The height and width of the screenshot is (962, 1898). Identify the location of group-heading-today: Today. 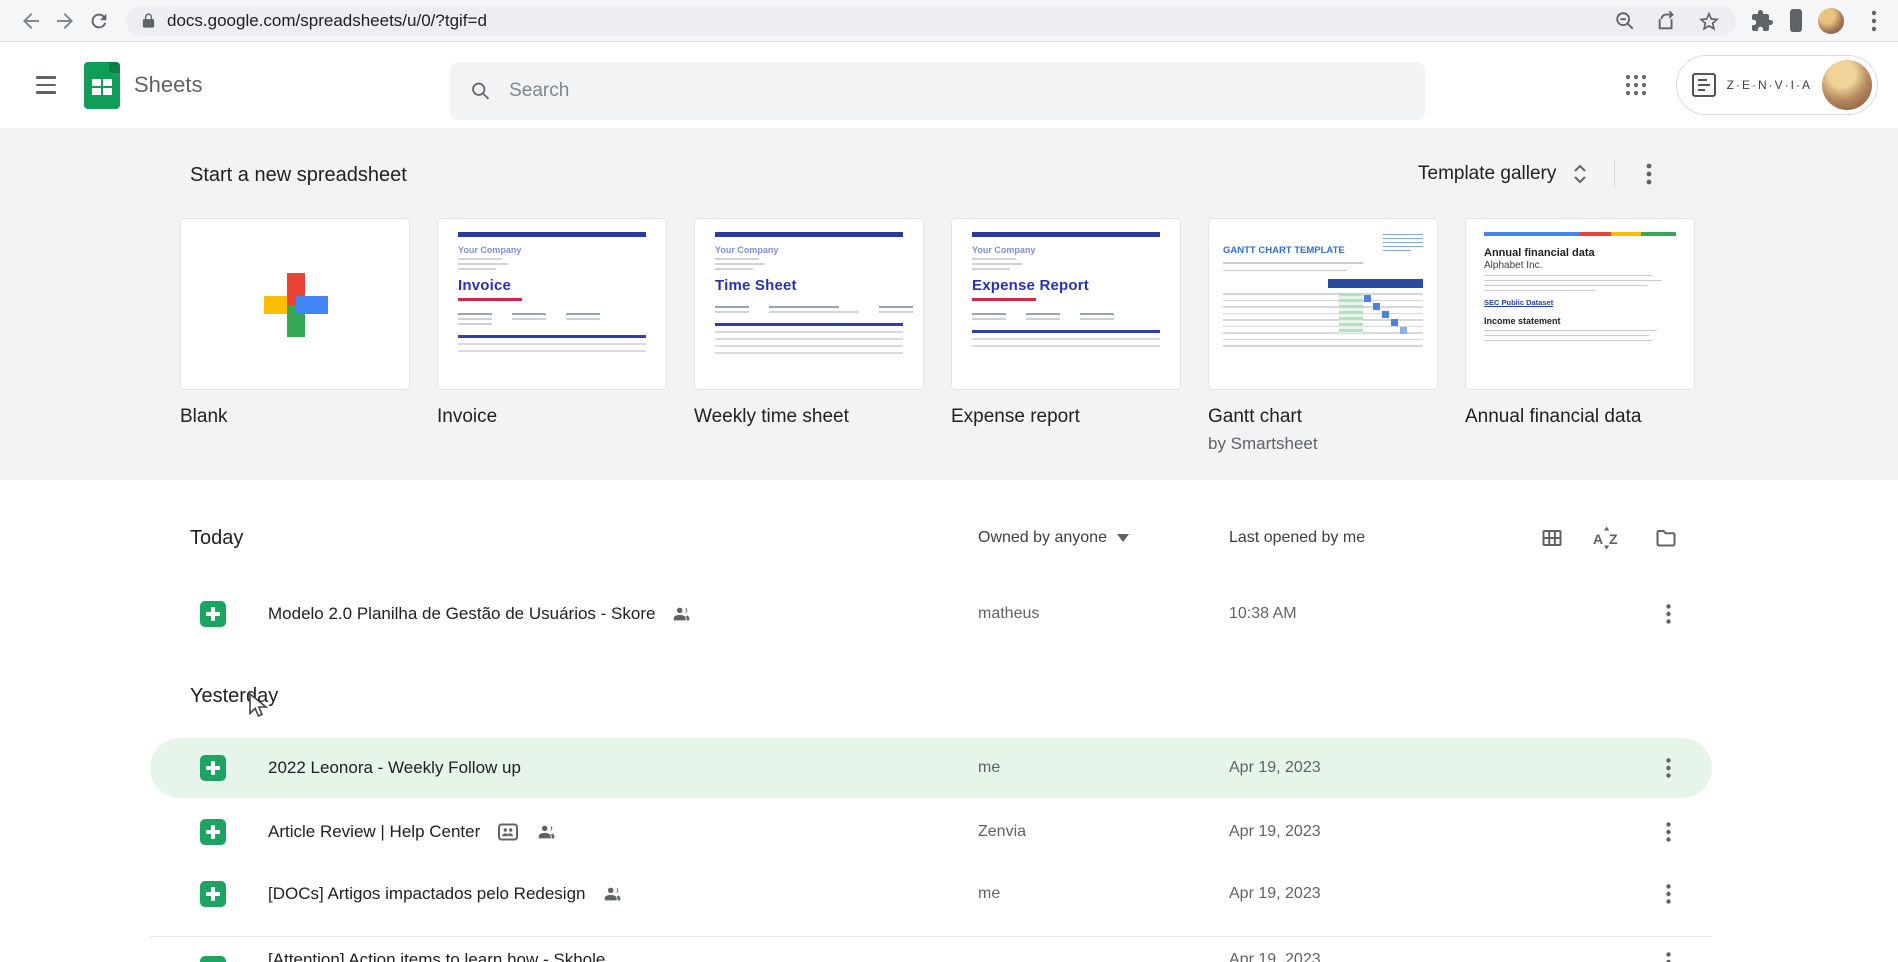
(217, 538).